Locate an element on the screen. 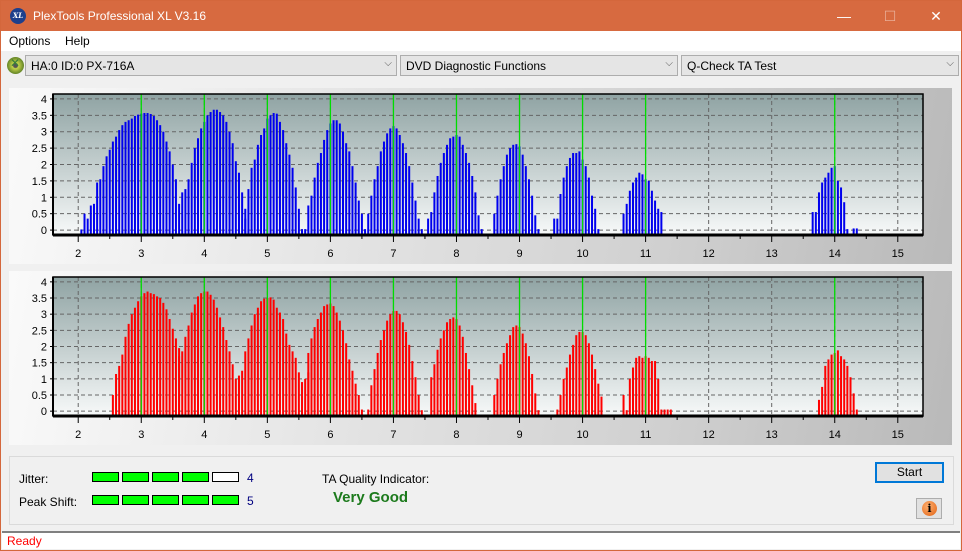 This screenshot has width=962, height=551. x-tick-label: 5 is located at coordinates (267, 254).